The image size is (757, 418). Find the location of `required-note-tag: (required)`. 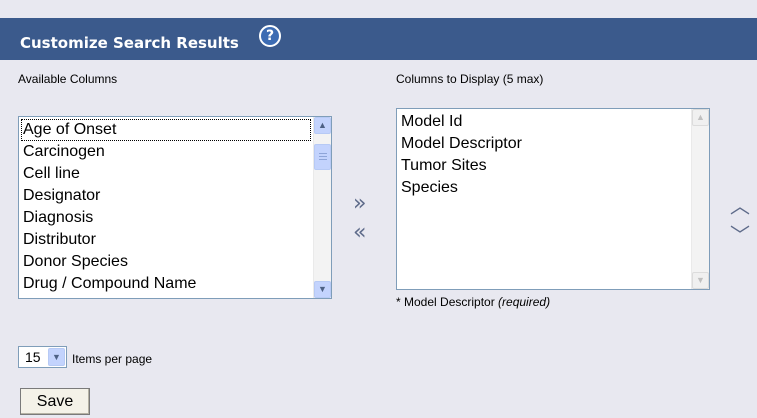

required-note-tag: (required) is located at coordinates (524, 302).